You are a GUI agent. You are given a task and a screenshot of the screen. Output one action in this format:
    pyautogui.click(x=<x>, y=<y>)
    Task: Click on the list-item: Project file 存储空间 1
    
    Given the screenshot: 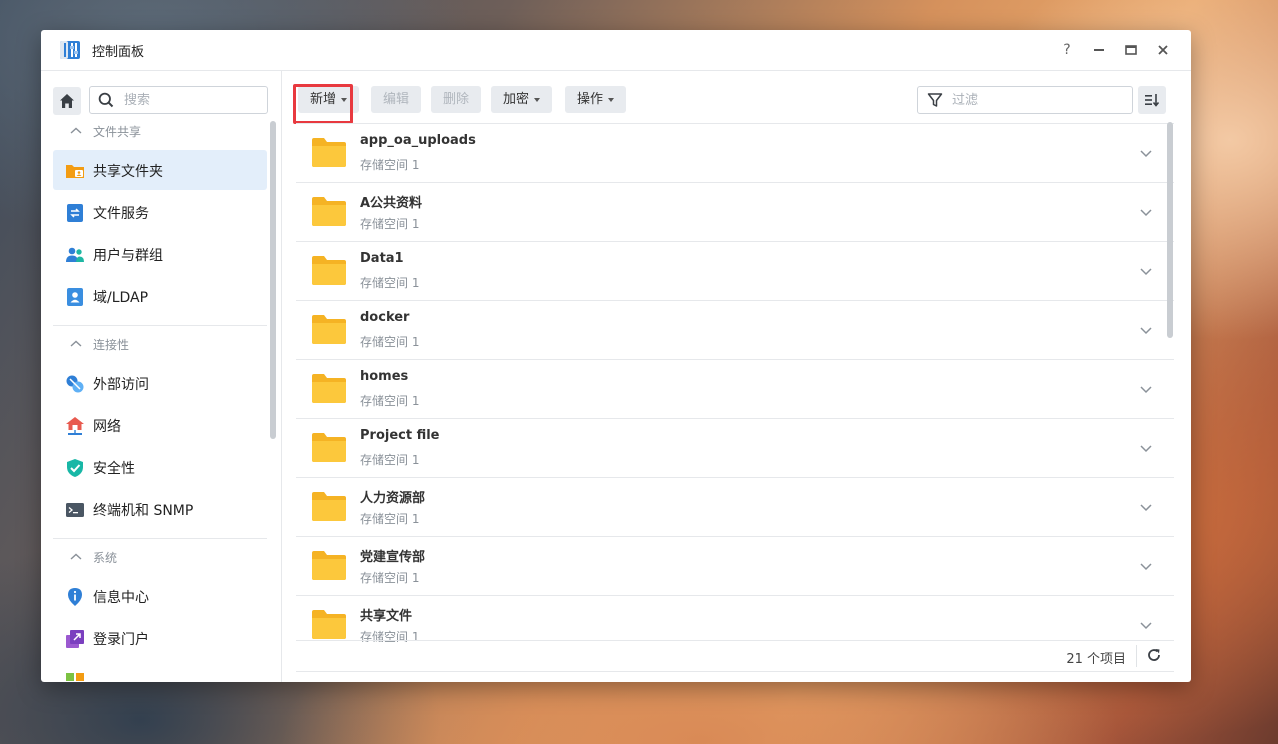 What is the action you would take?
    pyautogui.click(x=735, y=448)
    